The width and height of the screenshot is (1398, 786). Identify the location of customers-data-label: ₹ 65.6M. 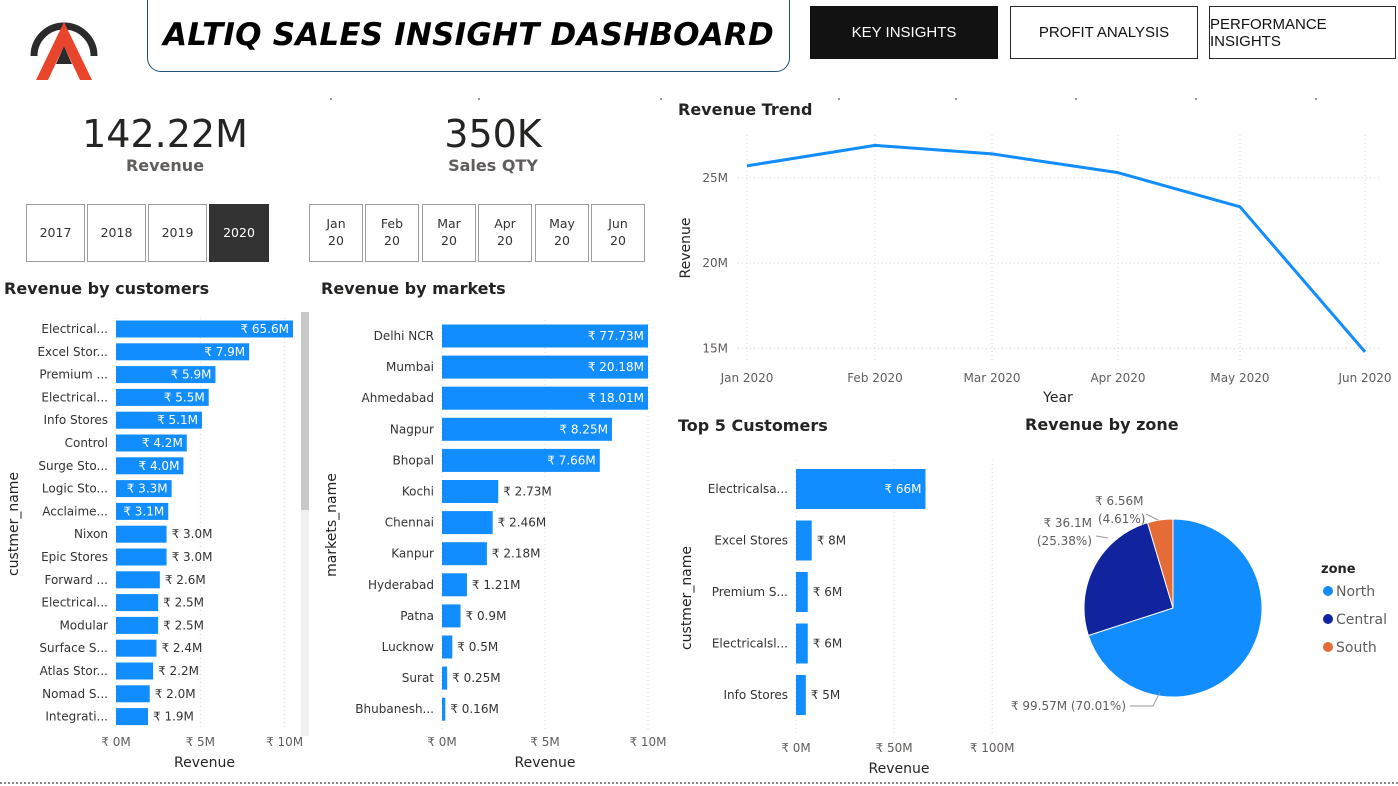
(264, 329).